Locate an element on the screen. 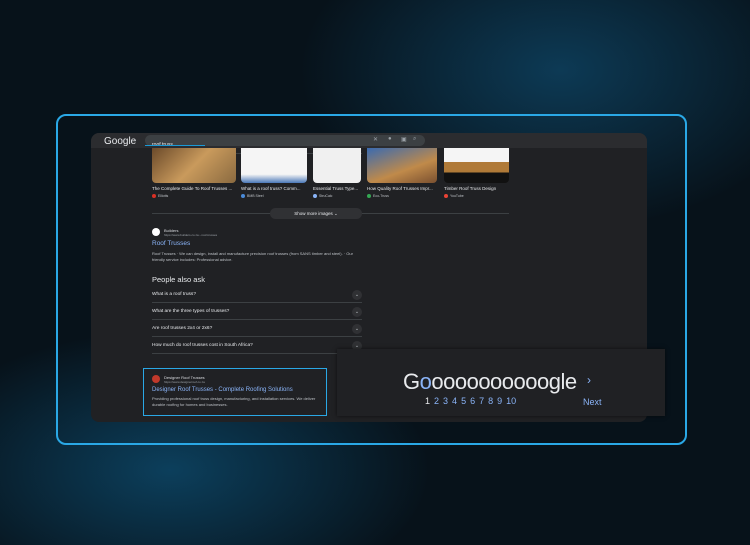 The height and width of the screenshot is (545, 750). page-link: 5 is located at coordinates (463, 401).